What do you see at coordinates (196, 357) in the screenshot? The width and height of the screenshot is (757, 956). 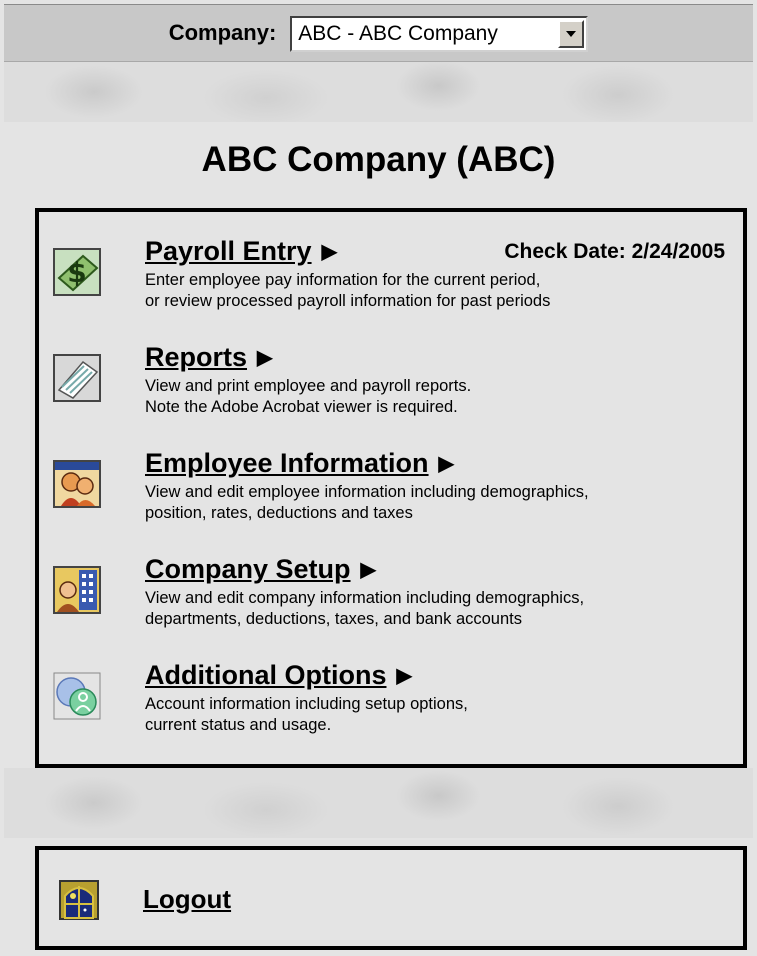 I see `reports-link: Reports` at bounding box center [196, 357].